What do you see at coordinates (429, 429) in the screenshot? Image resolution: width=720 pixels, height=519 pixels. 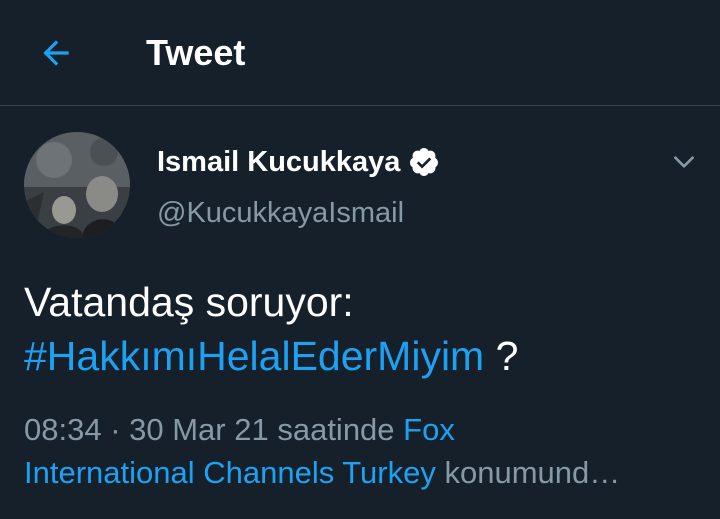 I see `location-link: Fox` at bounding box center [429, 429].